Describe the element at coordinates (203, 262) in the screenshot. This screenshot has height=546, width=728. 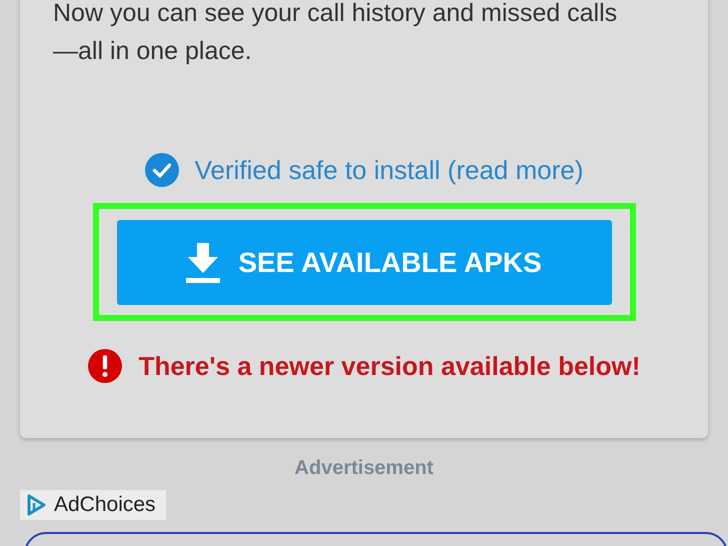
I see `download-icon` at that location.